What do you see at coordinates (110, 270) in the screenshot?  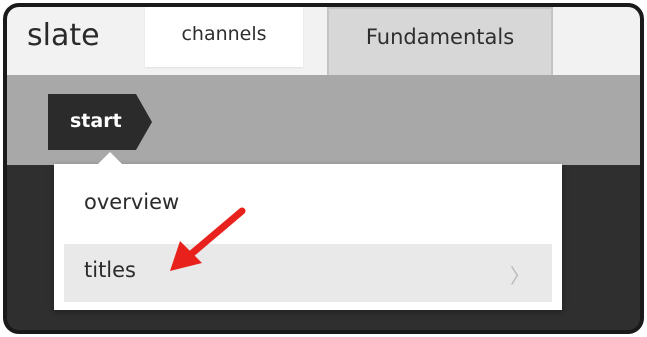 I see `menu-item-label: titles` at bounding box center [110, 270].